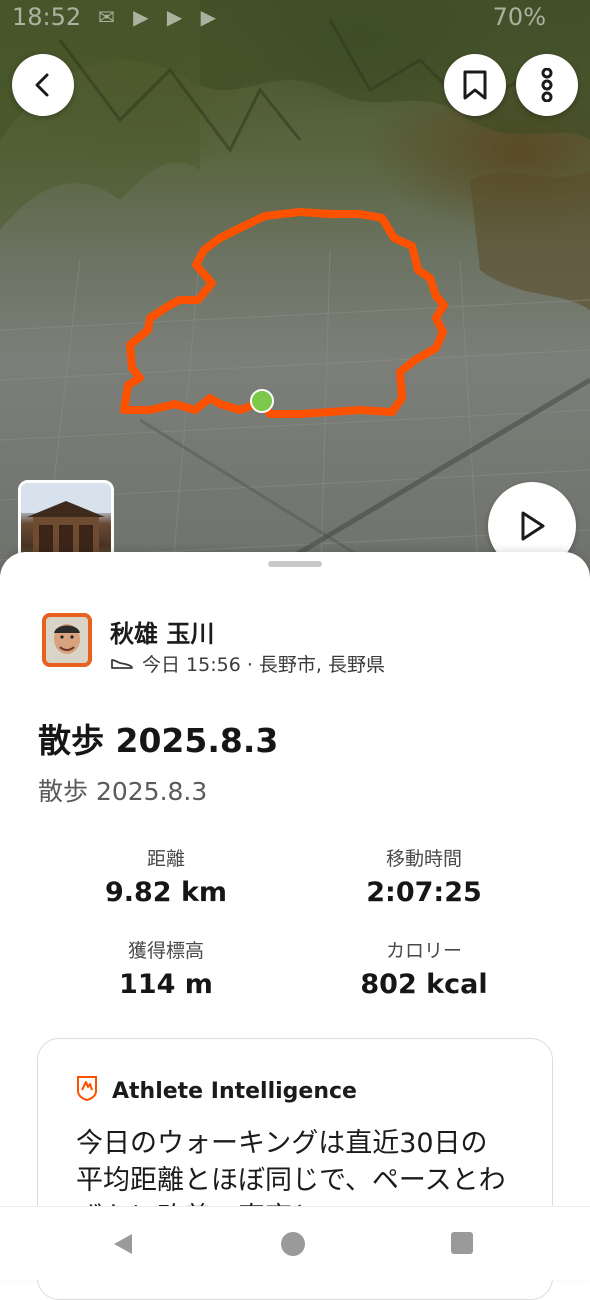  I want to click on bookmark-icon, so click(475, 85).